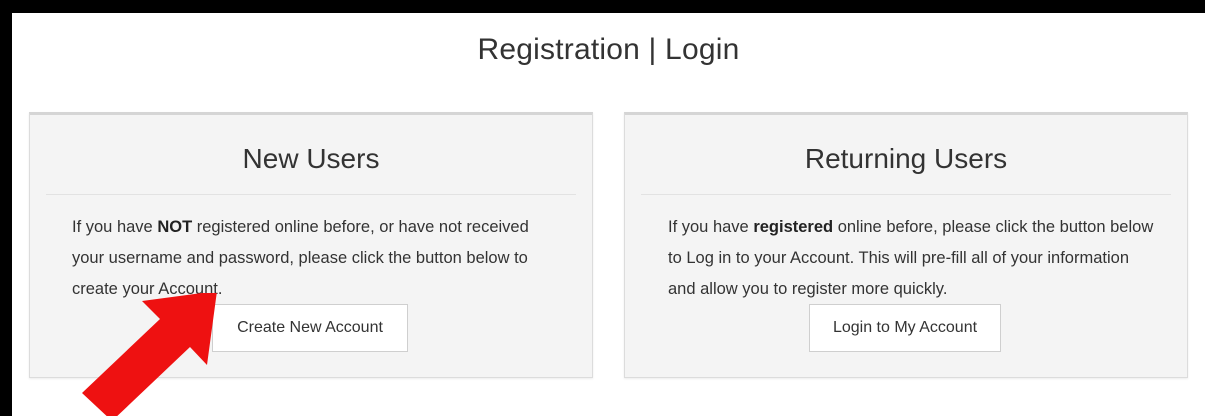 The height and width of the screenshot is (416, 1205). I want to click on page-title: Registration | Login, so click(608, 49).